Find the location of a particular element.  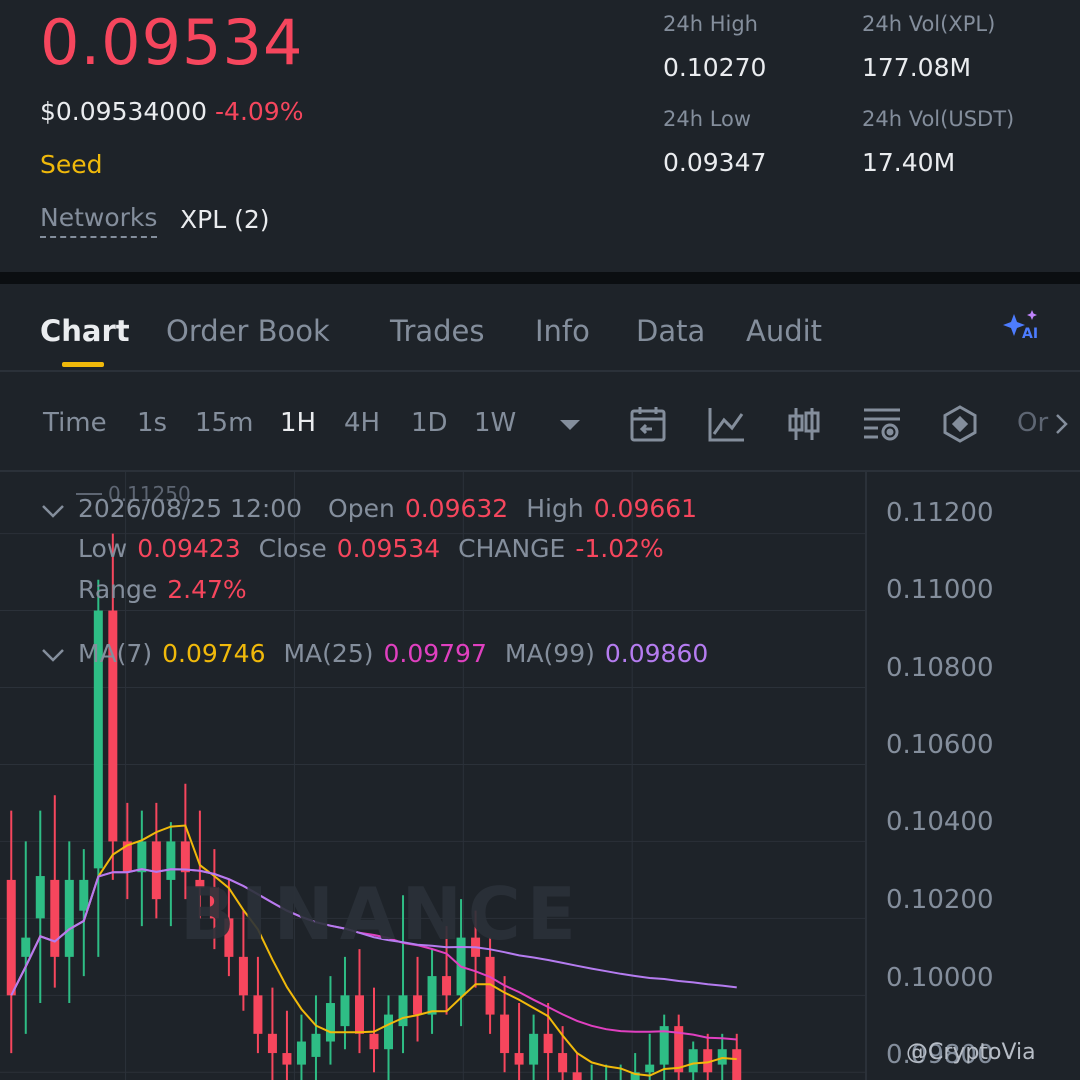

ma99-label: MA(99) is located at coordinates (549, 653).